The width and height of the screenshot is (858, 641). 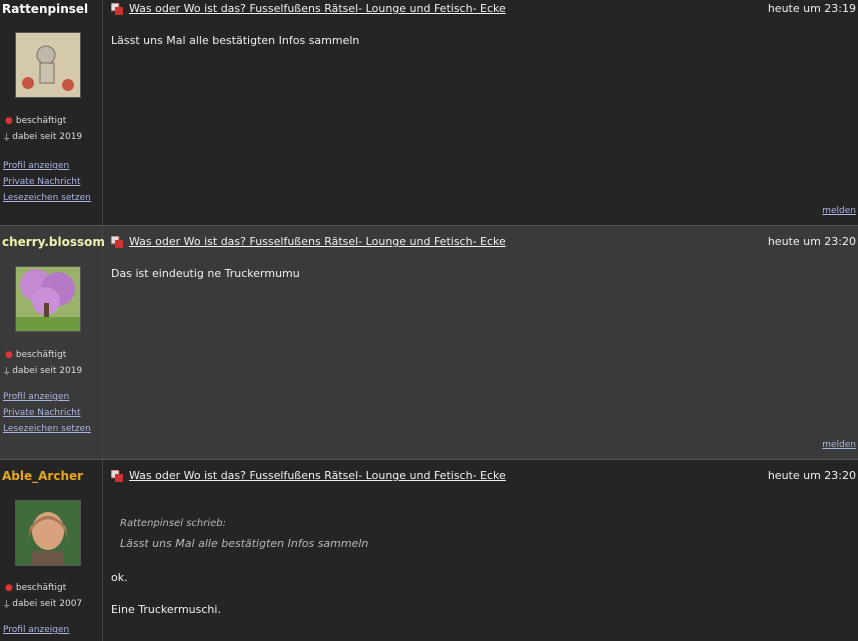 I want to click on post-2-body: Das ist eindeutig ne Truckermumu, so click(x=205, y=273).